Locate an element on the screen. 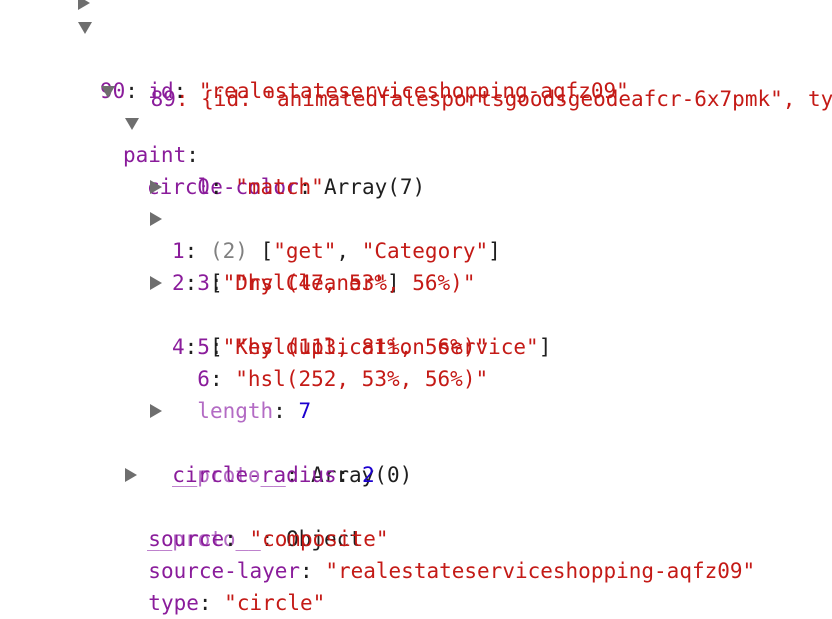 The width and height of the screenshot is (832, 619). tree-row-circle-radius: circle-radius: 2 is located at coordinates (273, 475).